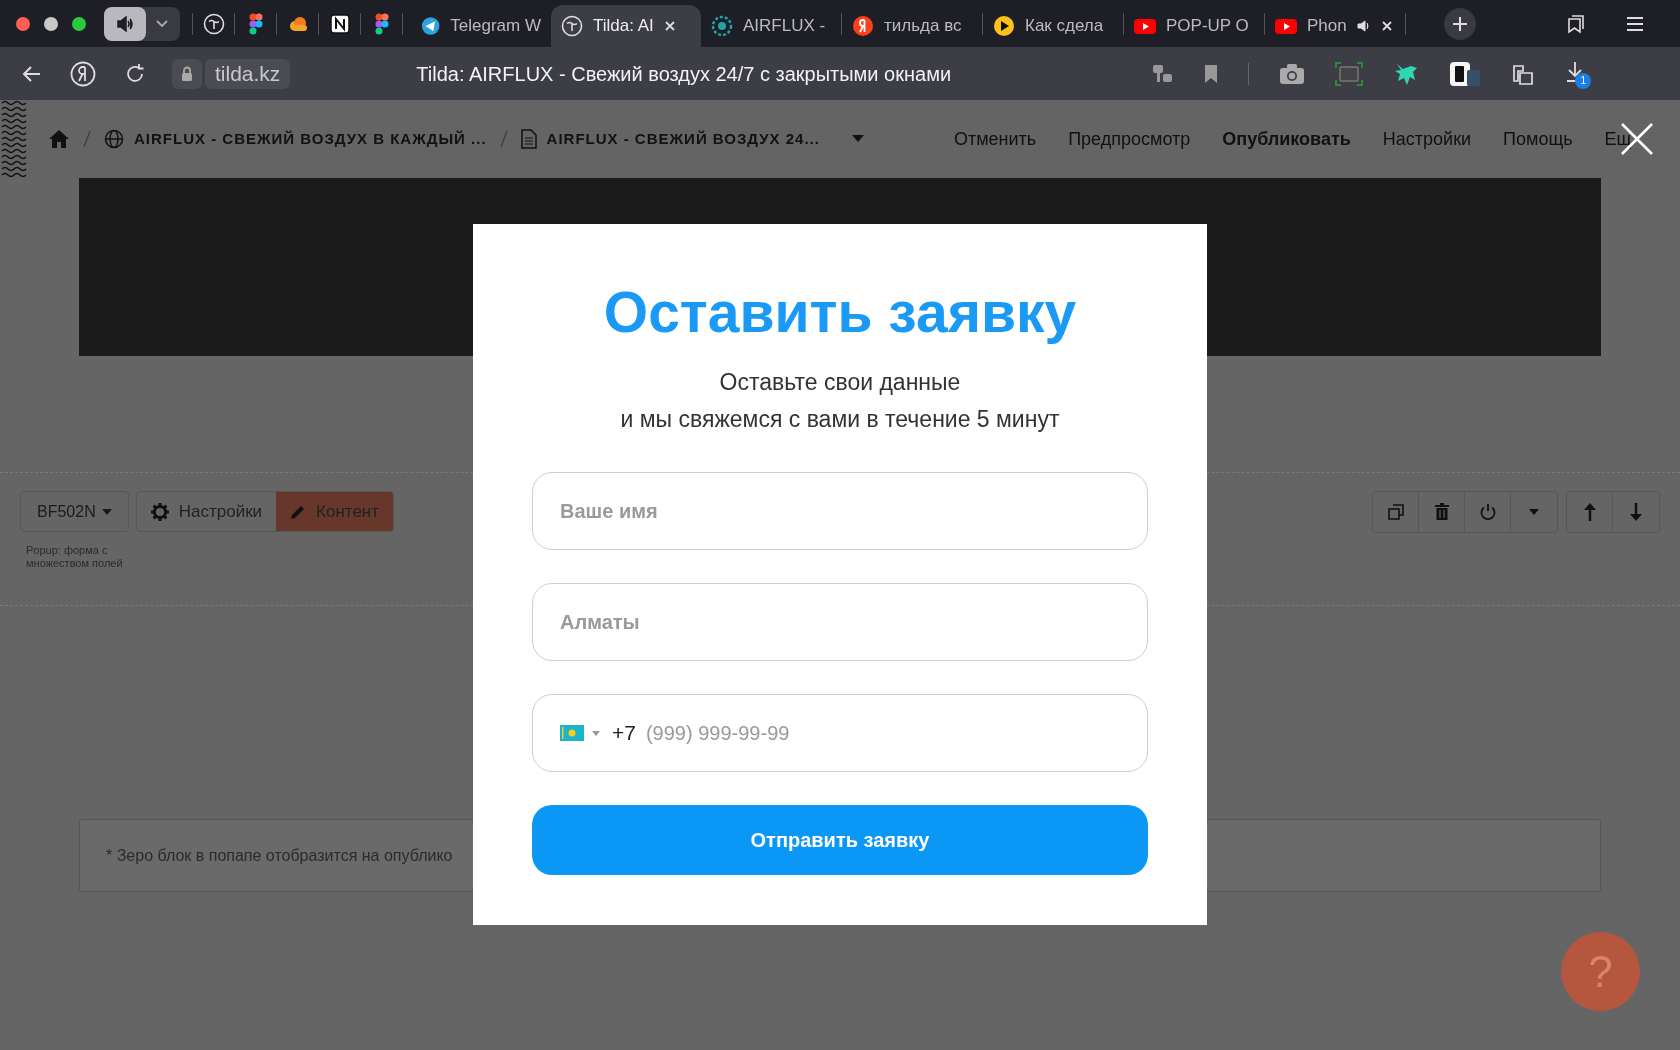  Describe the element at coordinates (626, 26) in the screenshot. I see `browser-tab: Tilda: AI` at that location.